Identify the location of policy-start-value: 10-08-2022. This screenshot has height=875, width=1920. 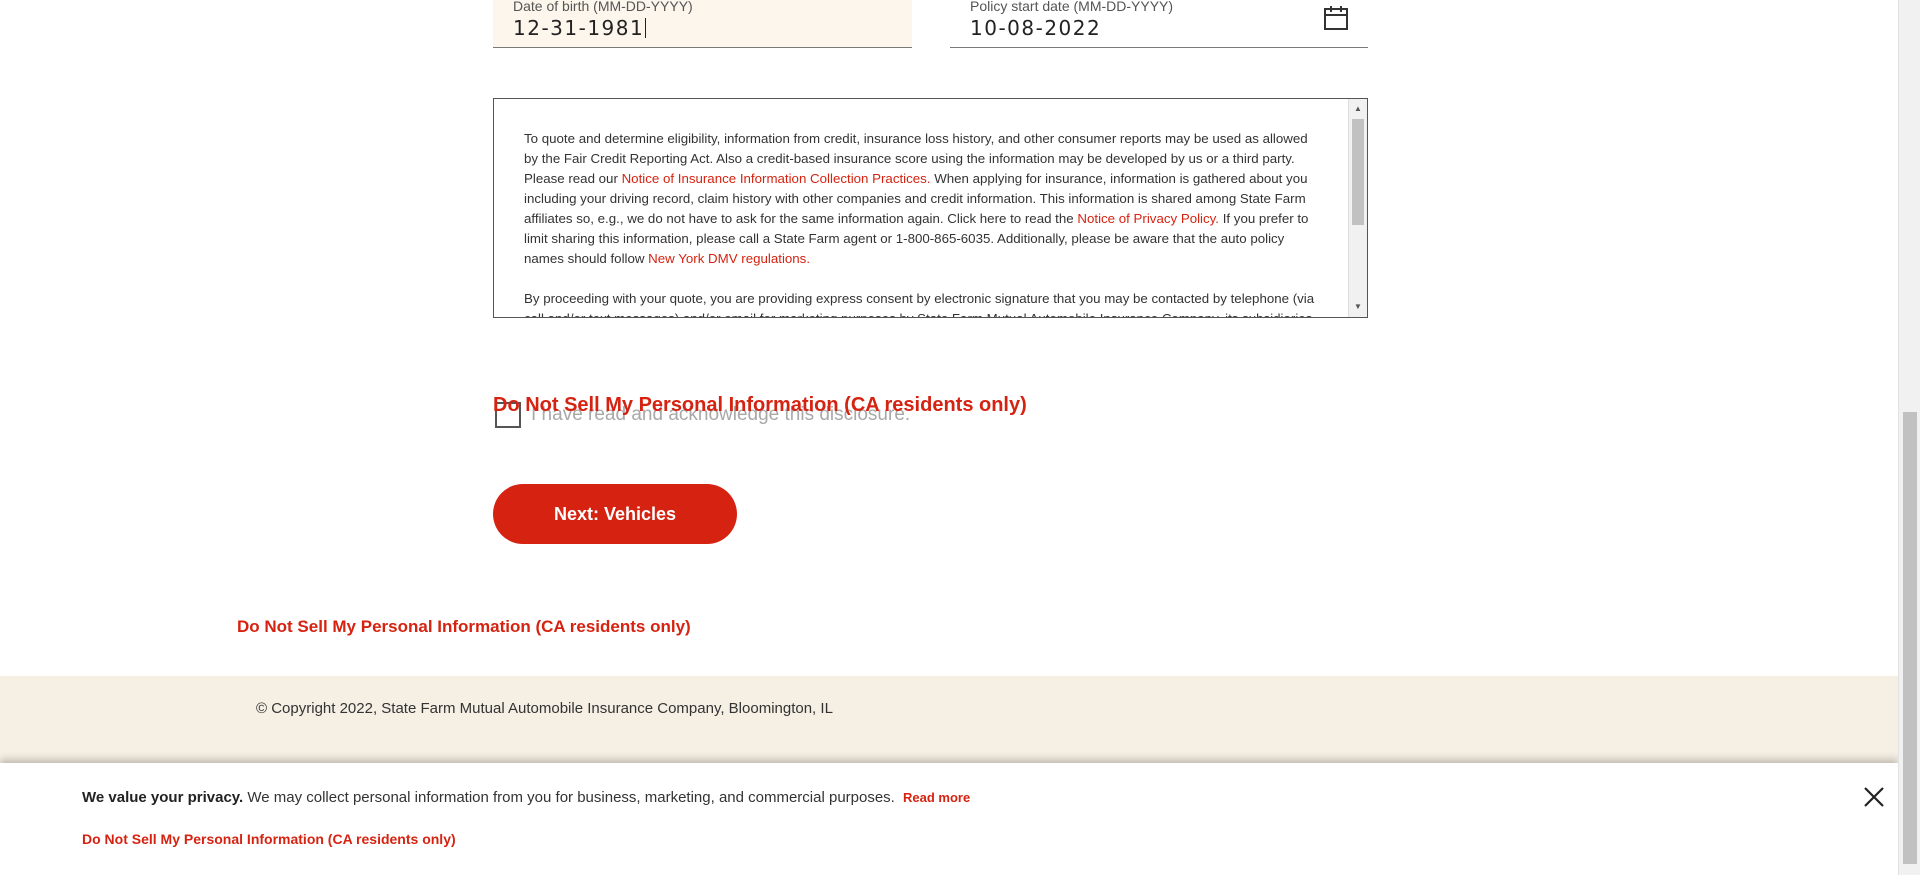
(1035, 28).